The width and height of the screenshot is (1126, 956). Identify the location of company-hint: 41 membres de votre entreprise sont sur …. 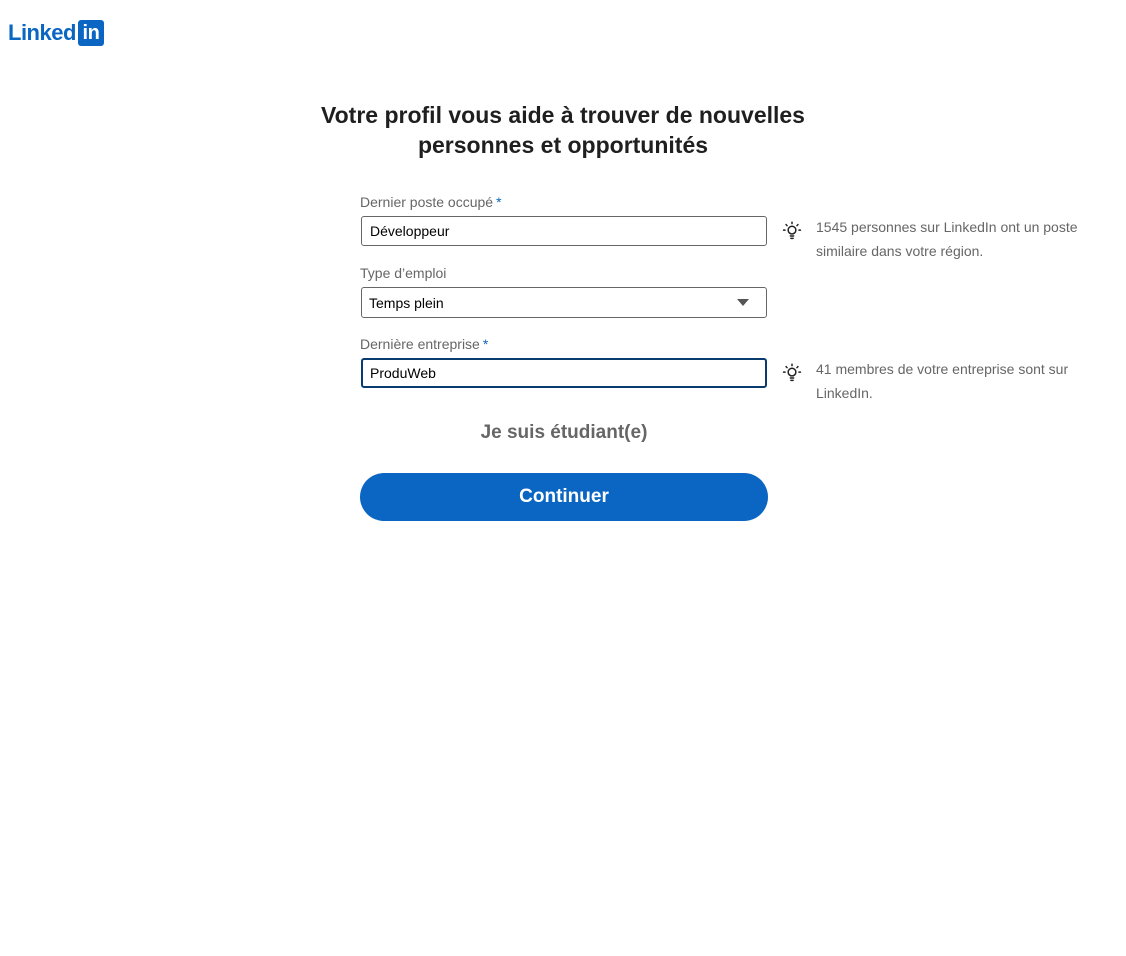
(942, 381).